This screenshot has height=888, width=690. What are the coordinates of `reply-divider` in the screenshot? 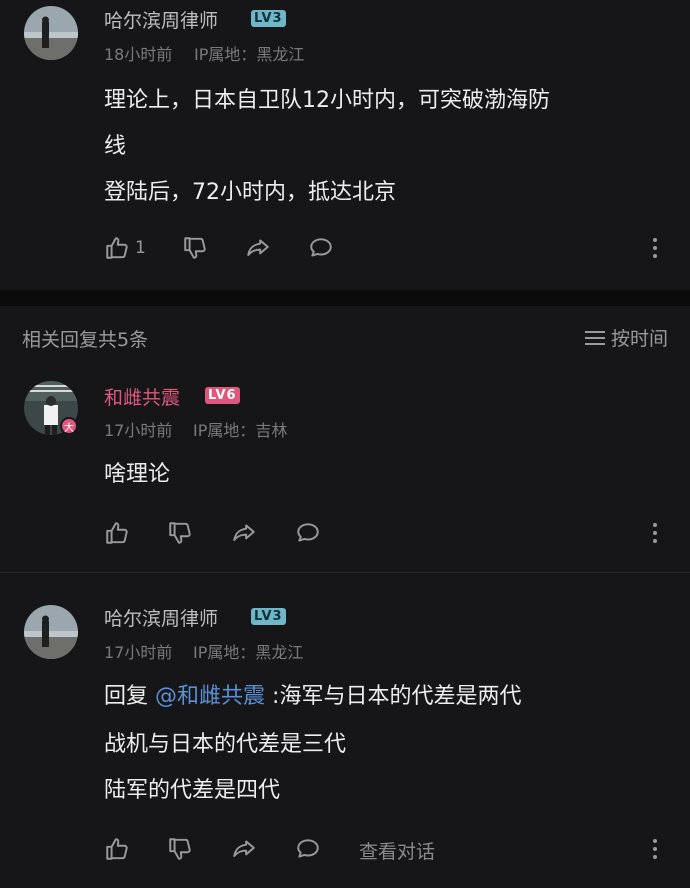 It's located at (345, 572).